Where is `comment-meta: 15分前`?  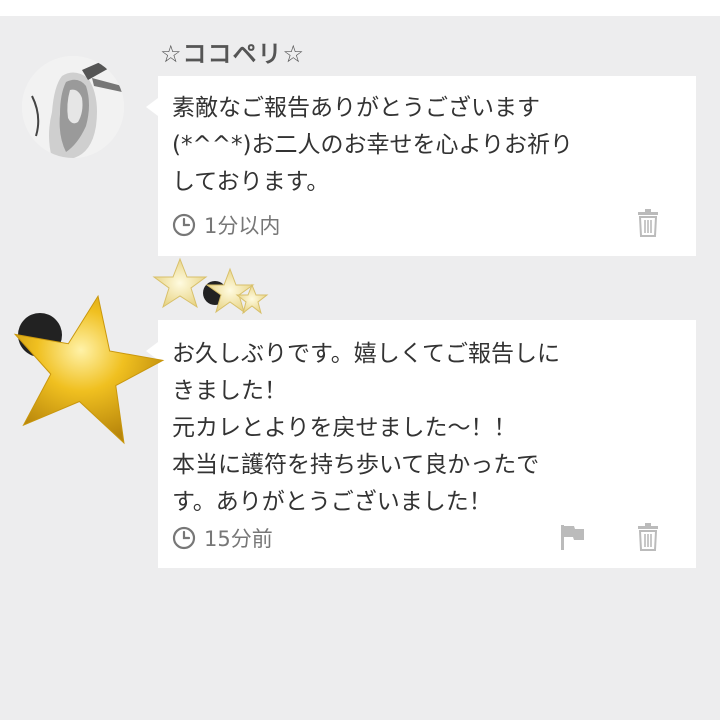 comment-meta: 15分前 is located at coordinates (222, 538).